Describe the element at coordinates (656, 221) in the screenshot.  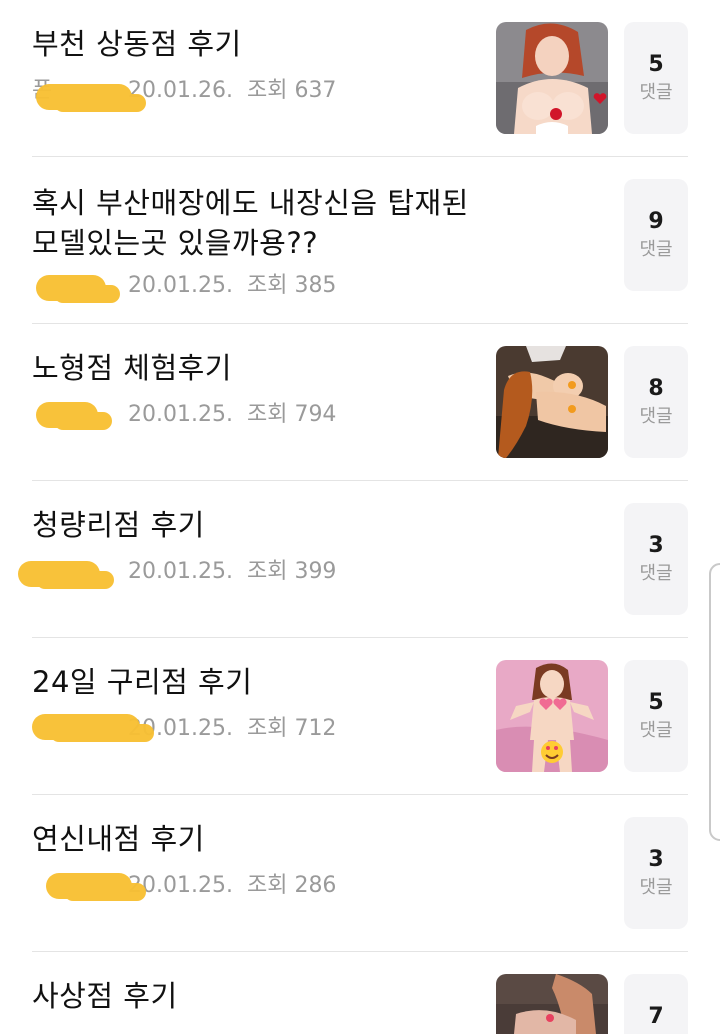
I see `comment-count: 9` at that location.